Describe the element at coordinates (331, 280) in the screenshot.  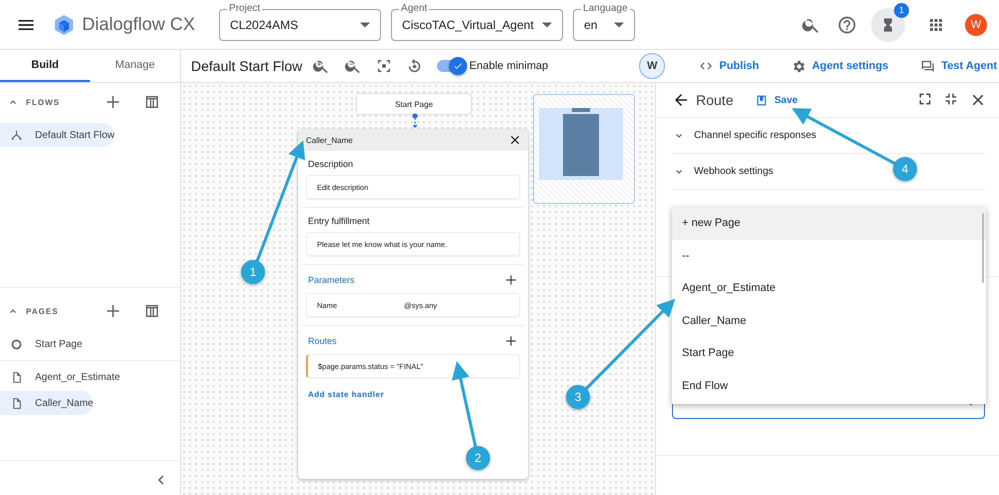
I see `parameters-heading: Parameters` at that location.